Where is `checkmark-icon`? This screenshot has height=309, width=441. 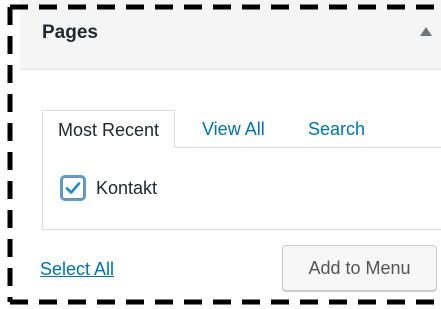
checkmark-icon is located at coordinates (73, 188).